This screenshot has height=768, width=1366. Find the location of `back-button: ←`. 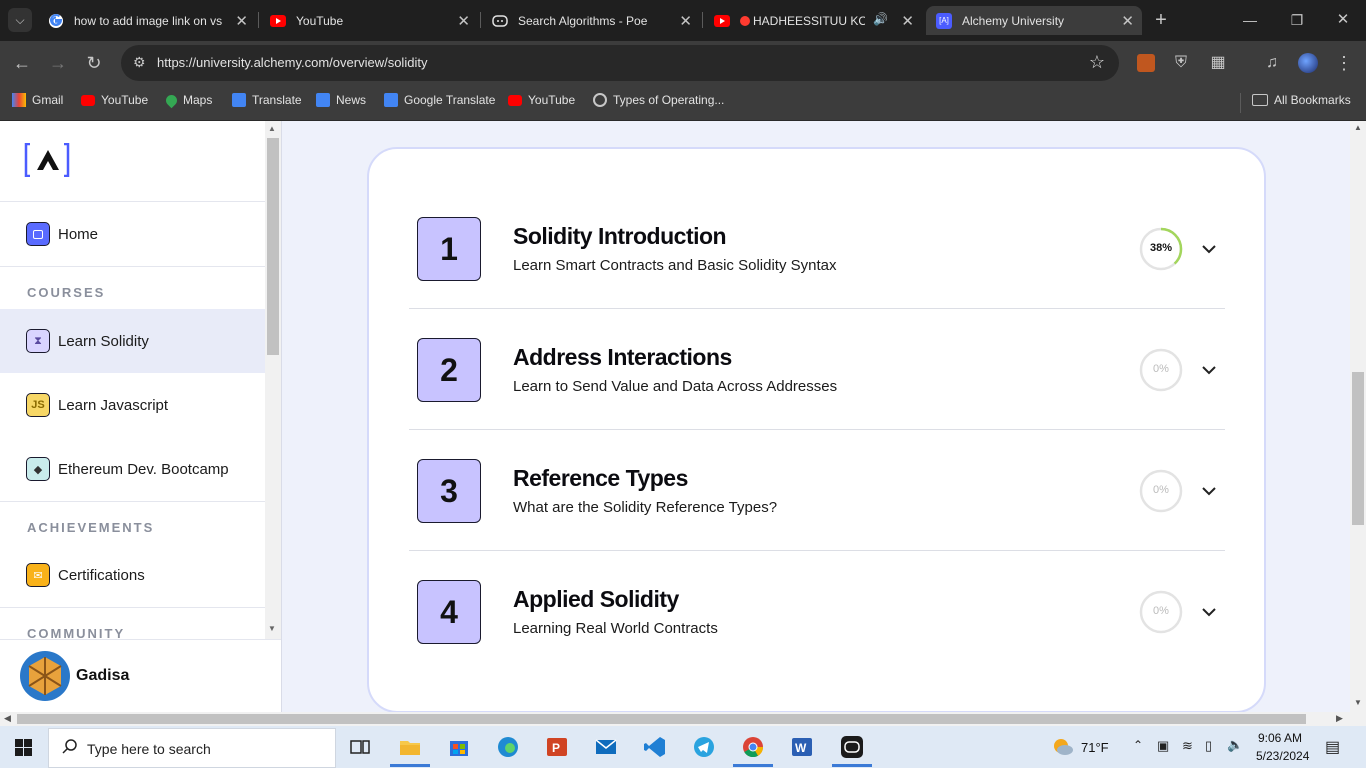

back-button: ← is located at coordinates (22, 63).